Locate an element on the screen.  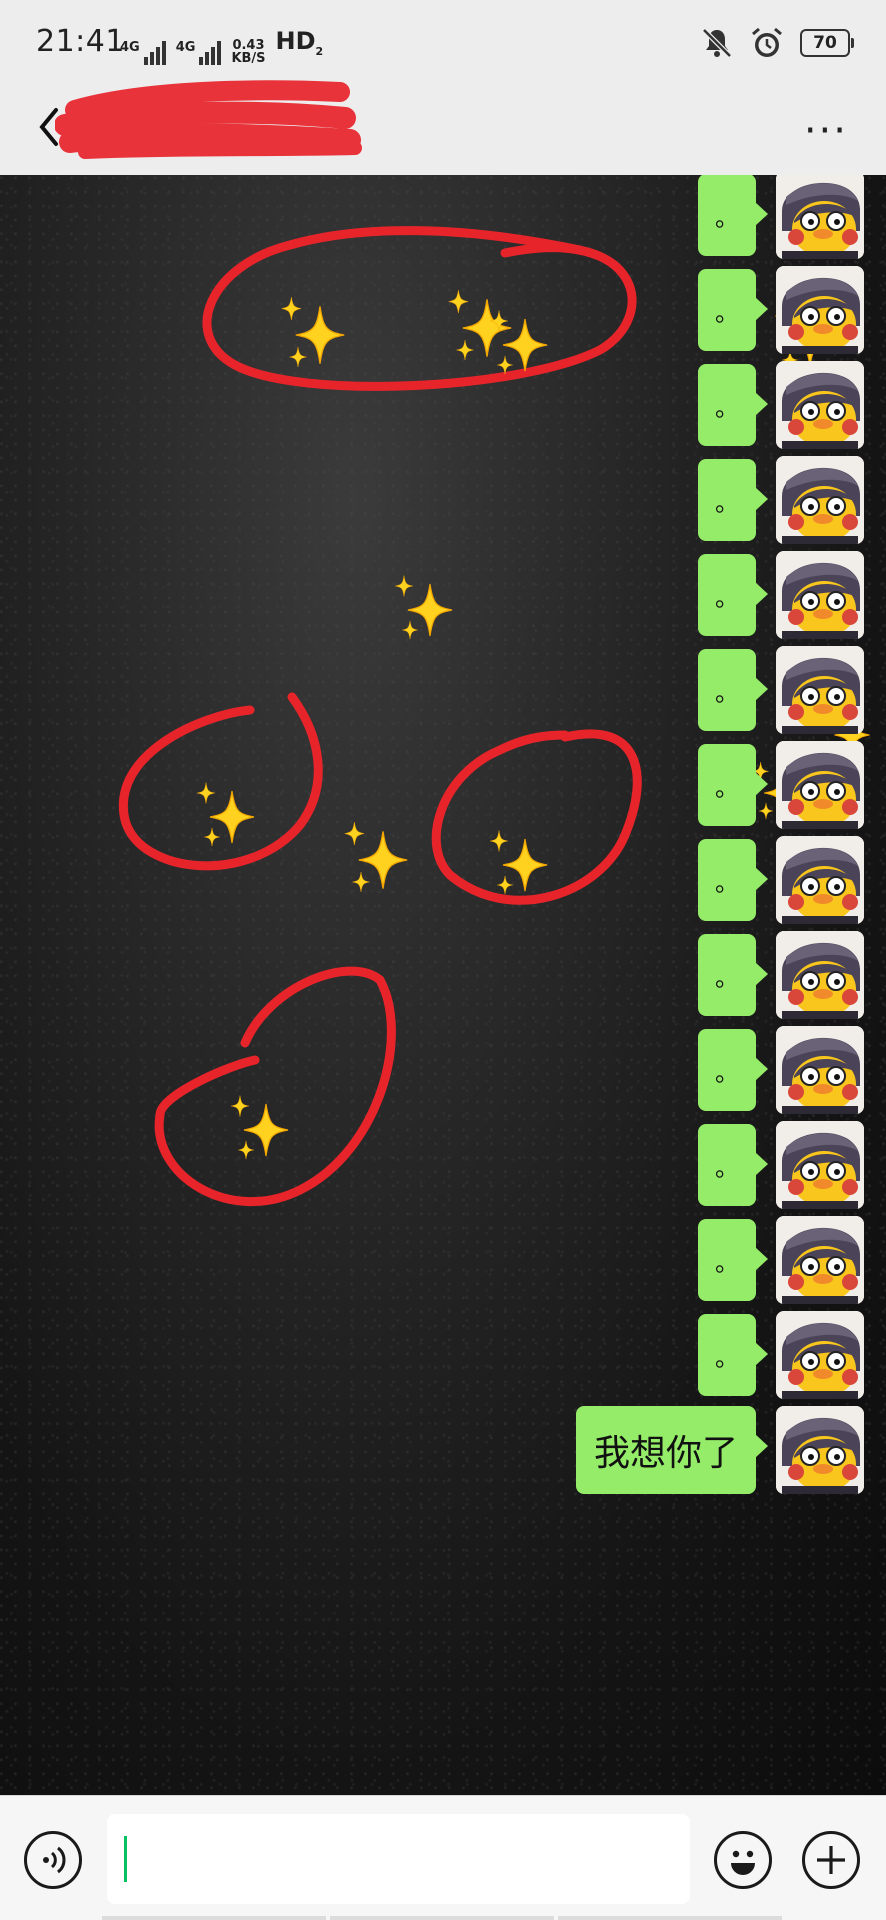
message-input is located at coordinates (398, 1859).